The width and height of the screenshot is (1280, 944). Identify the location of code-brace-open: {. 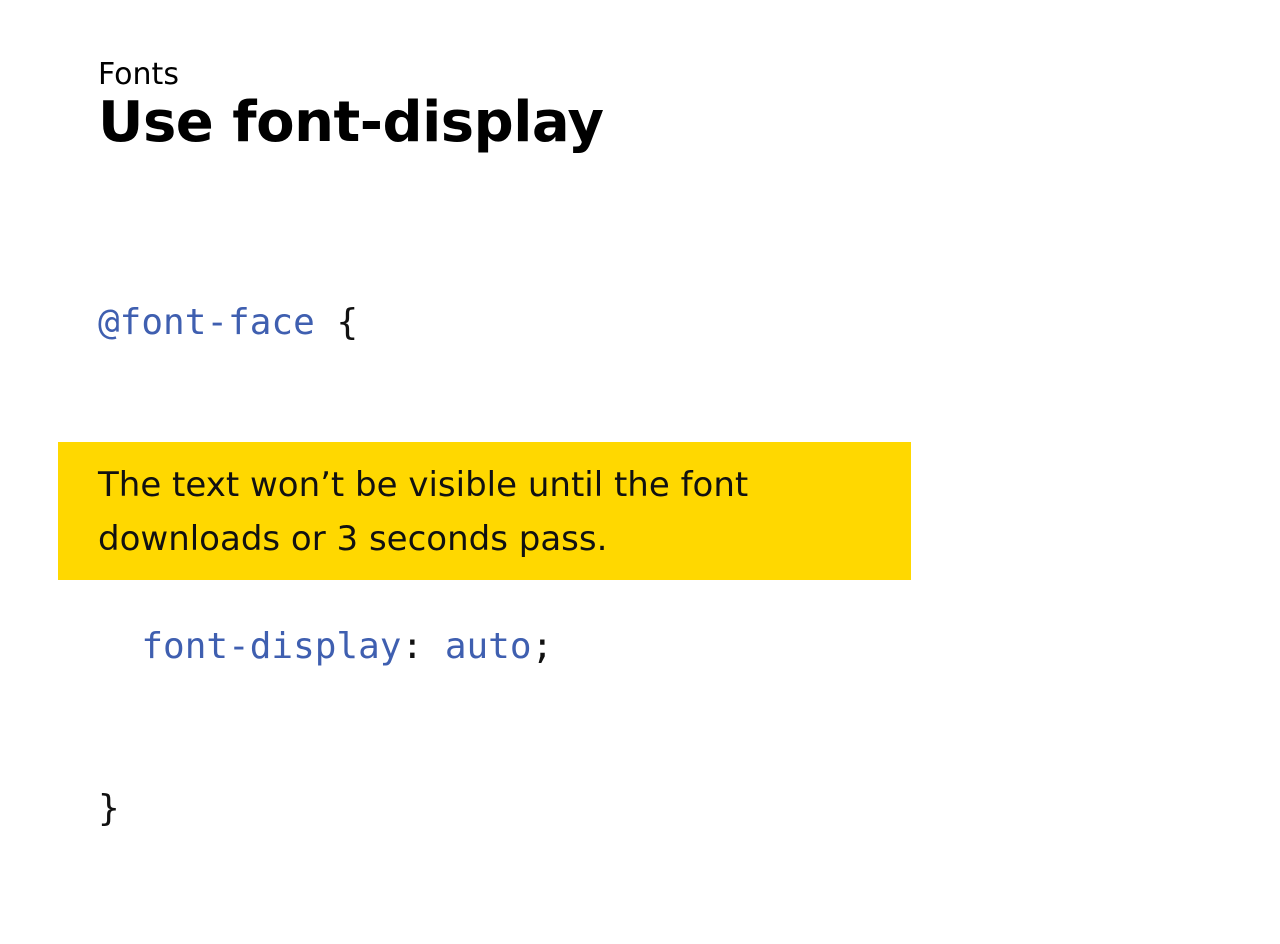
(347, 322).